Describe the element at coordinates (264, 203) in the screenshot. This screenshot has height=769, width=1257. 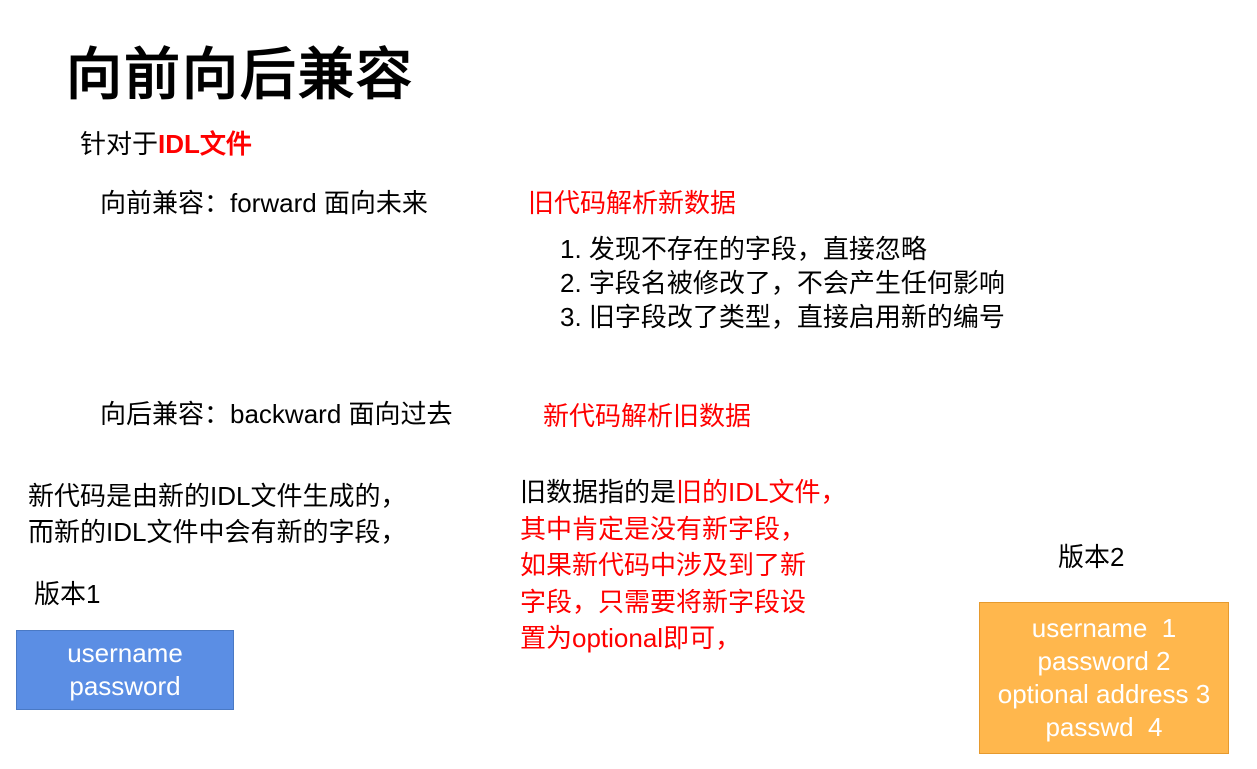
I see `forward-label: 向前兼容：forward 面向未来` at that location.